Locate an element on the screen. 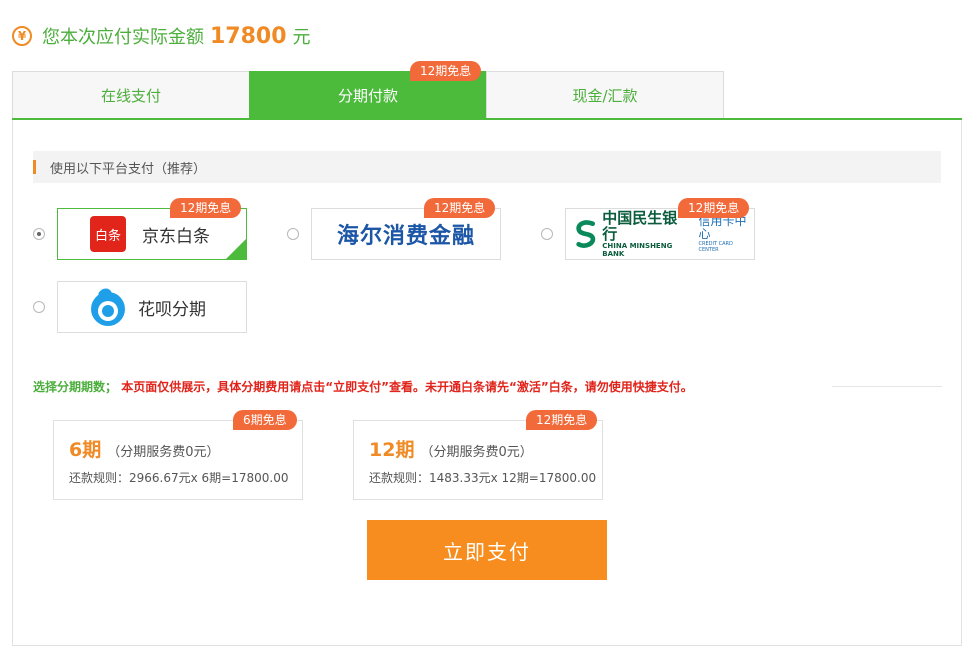 The width and height of the screenshot is (968, 653). notice-prefix: 选择分期期数； is located at coordinates (75, 387).